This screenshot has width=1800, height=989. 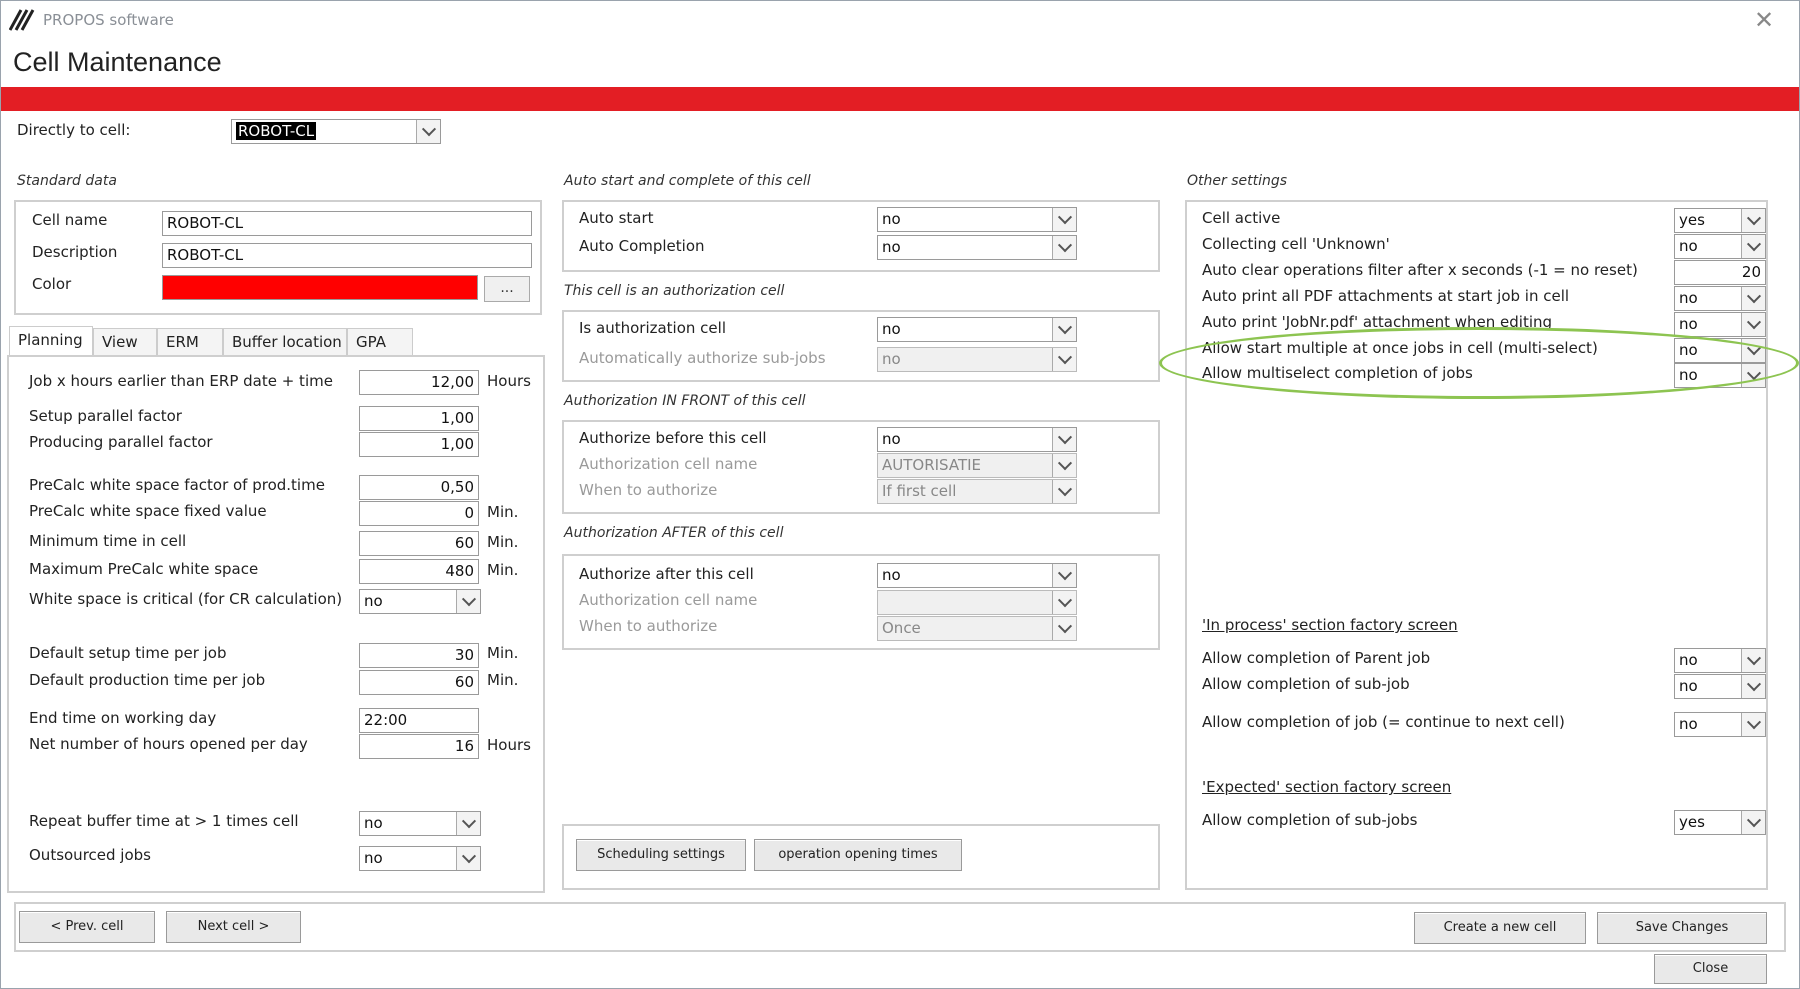 What do you see at coordinates (977, 602) in the screenshot?
I see `authorization-after-cell-name-combo` at bounding box center [977, 602].